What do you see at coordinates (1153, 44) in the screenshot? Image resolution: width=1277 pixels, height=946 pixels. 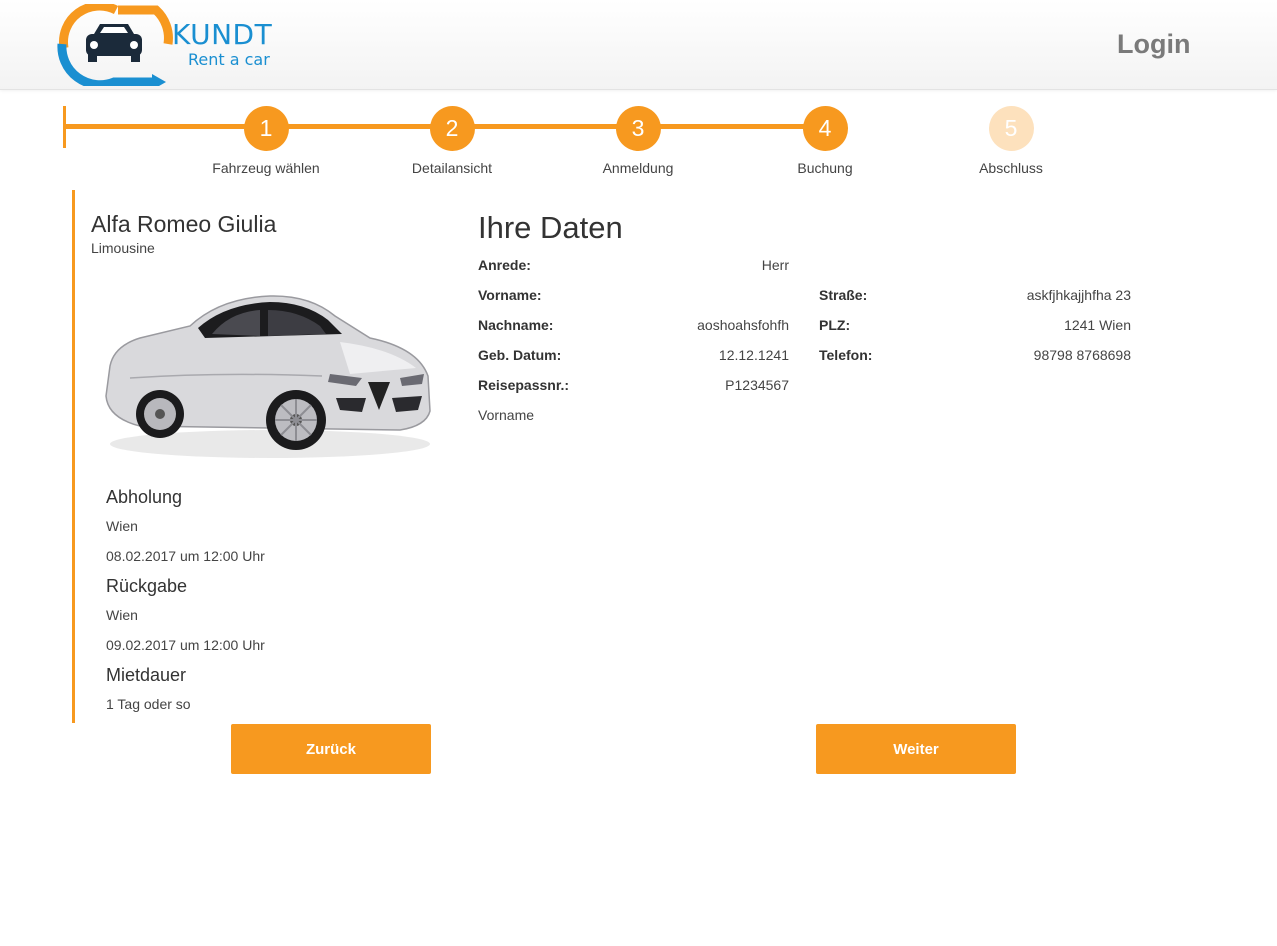 I see `login-link: Login` at bounding box center [1153, 44].